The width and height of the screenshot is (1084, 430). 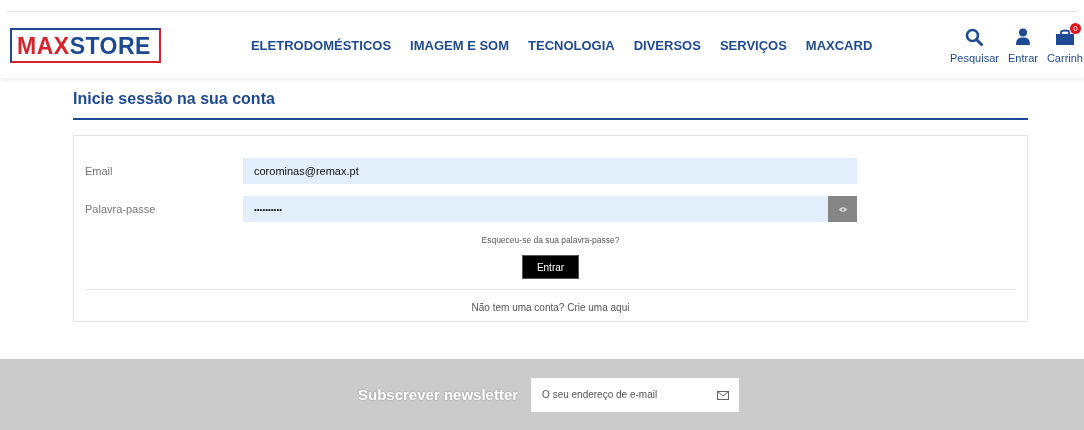 I want to click on page-title: Inicie sessão na sua conta, so click(x=550, y=105).